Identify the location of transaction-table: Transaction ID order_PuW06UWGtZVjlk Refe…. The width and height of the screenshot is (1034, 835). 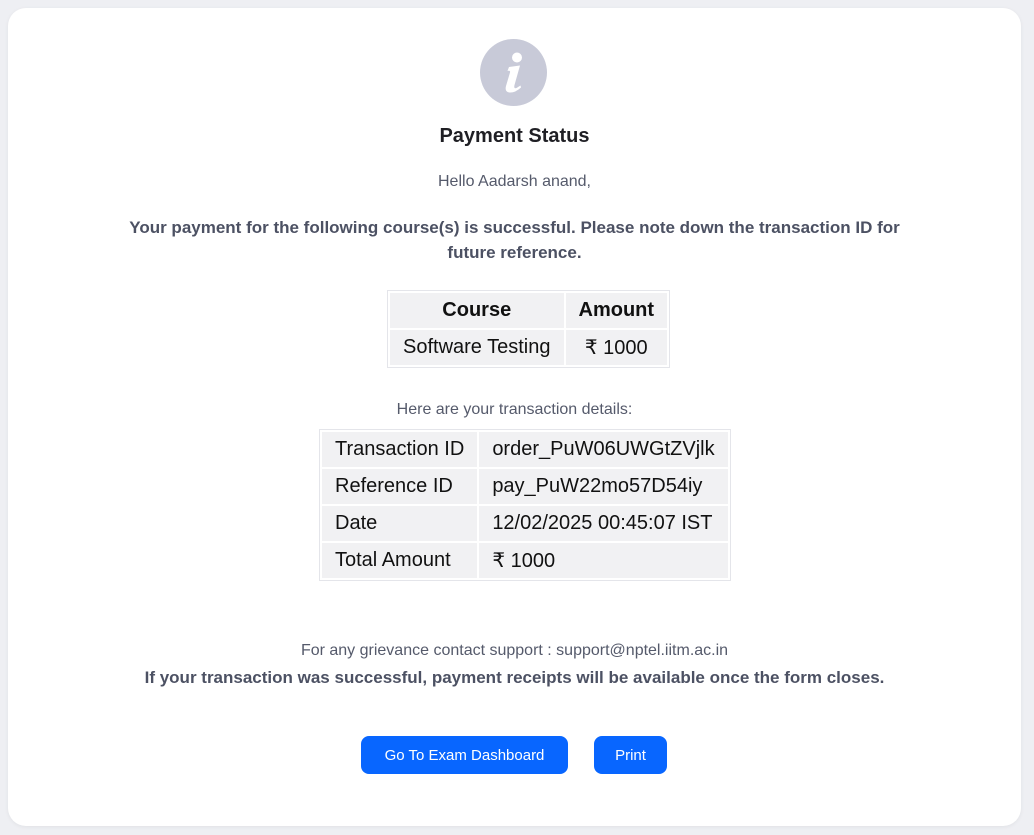
(525, 505).